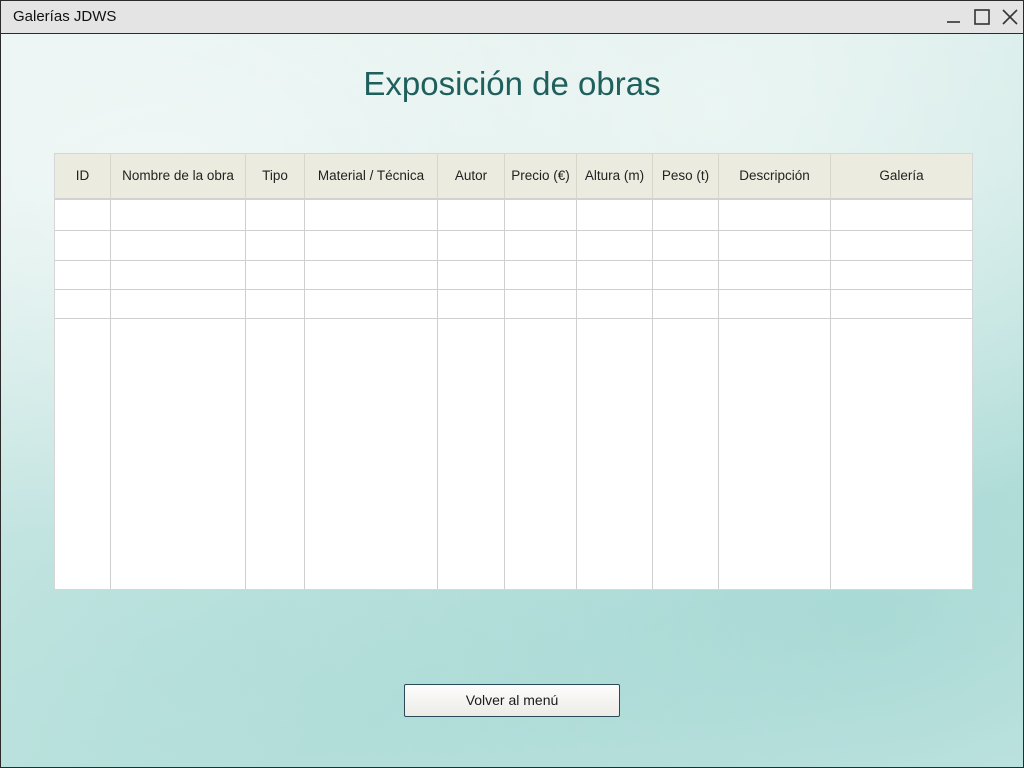  Describe the element at coordinates (471, 176) in the screenshot. I see `column-header-autor: Autor` at that location.